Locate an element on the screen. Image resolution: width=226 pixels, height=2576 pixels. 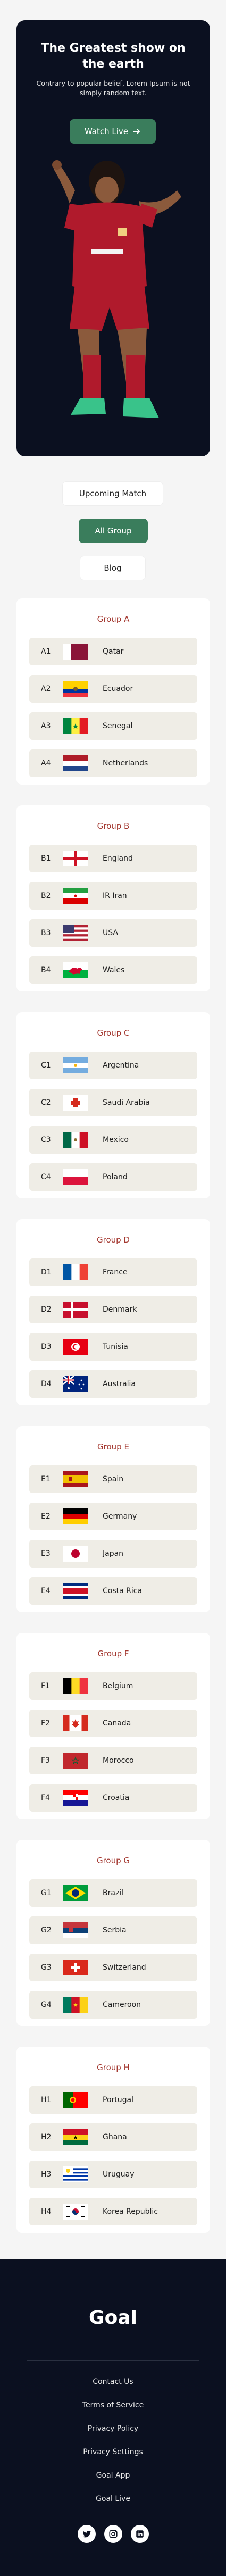
japan-flag-icon is located at coordinates (75, 1554).